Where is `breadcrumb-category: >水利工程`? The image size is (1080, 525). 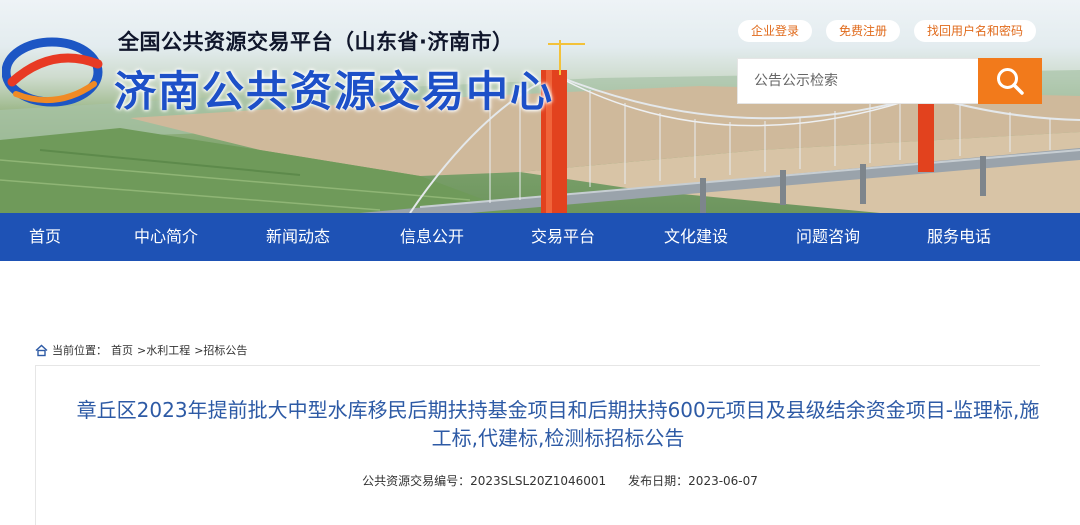 breadcrumb-category: >水利工程 is located at coordinates (163, 350).